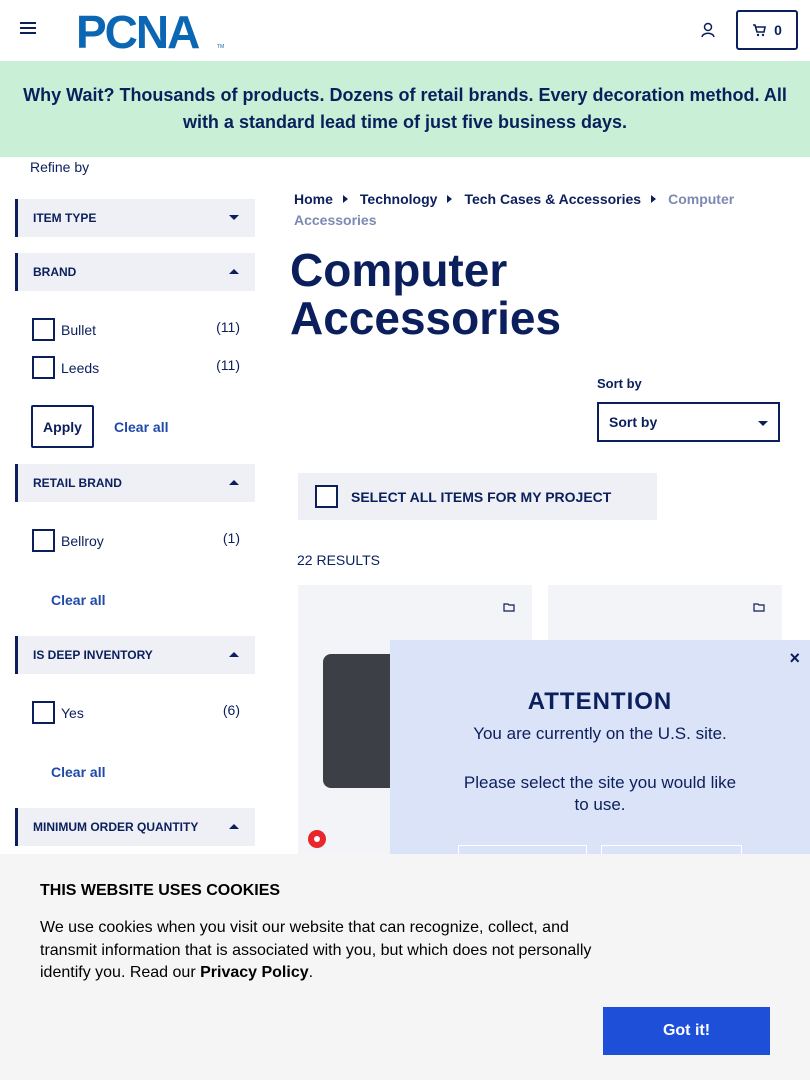 This screenshot has height=1080, width=810. I want to click on pcna-logo: PCNA TM, so click(150, 32).